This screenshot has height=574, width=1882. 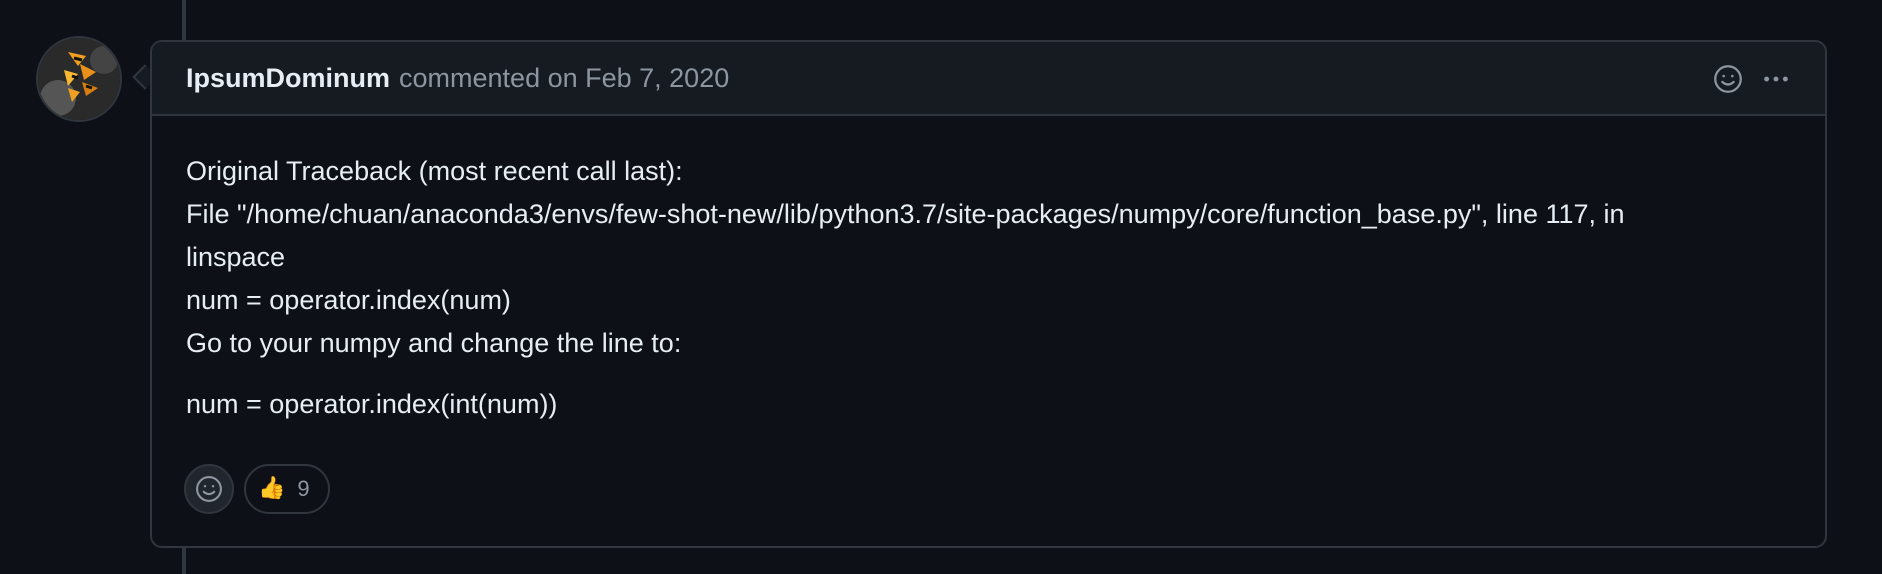 What do you see at coordinates (303, 488) in the screenshot?
I see `reaction-count: 9` at bounding box center [303, 488].